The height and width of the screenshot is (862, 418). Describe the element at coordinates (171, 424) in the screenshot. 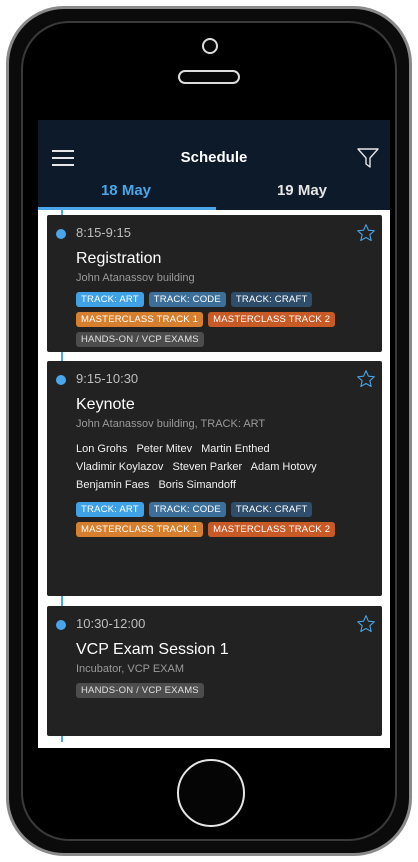

I see `session-location: John Atanassov building, TRACK: ART` at that location.